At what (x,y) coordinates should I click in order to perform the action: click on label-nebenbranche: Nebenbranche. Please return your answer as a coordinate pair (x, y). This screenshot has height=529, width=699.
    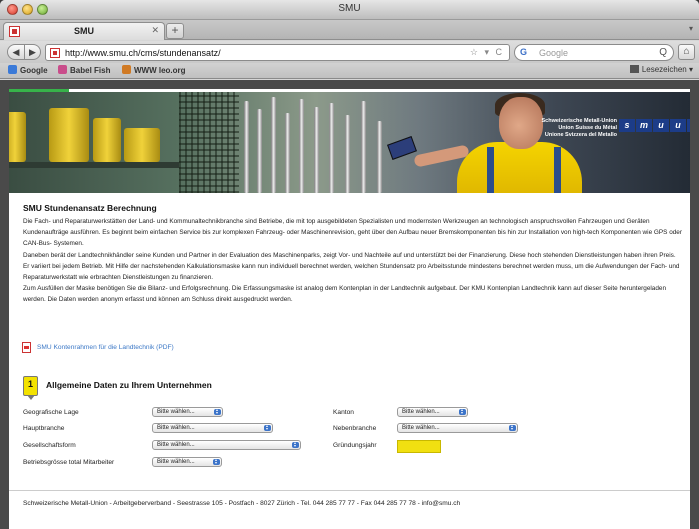
    Looking at the image, I should click on (355, 428).